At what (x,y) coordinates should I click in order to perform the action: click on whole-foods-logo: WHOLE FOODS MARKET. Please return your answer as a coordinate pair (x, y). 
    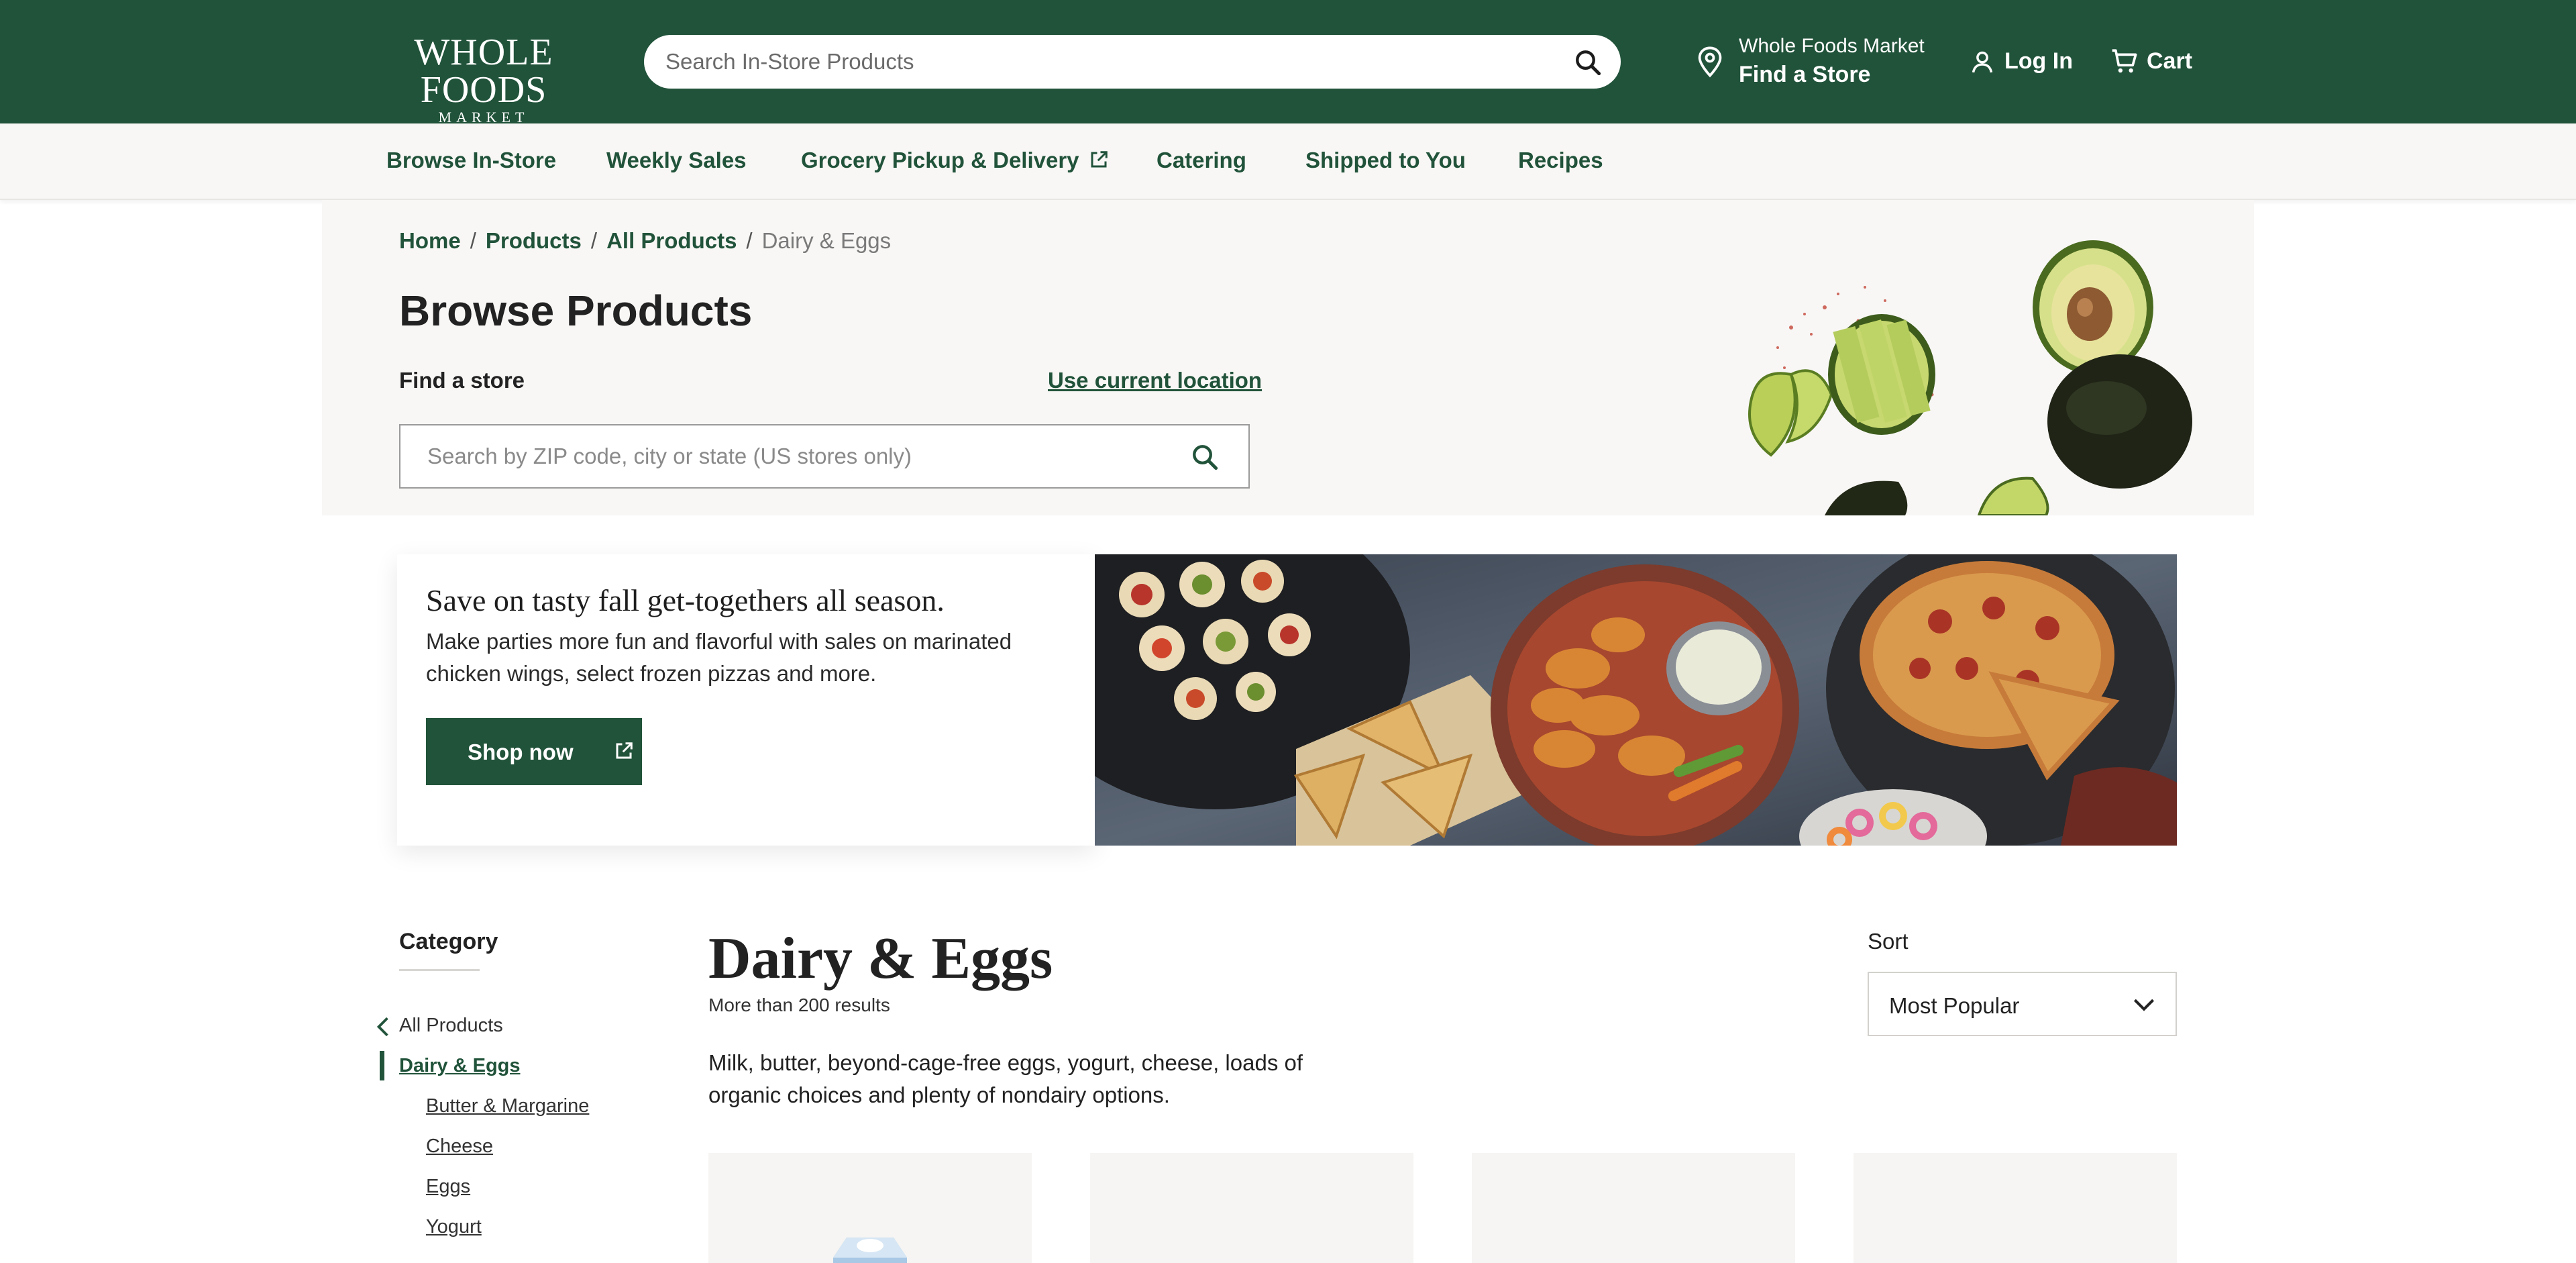
    Looking at the image, I should click on (483, 80).